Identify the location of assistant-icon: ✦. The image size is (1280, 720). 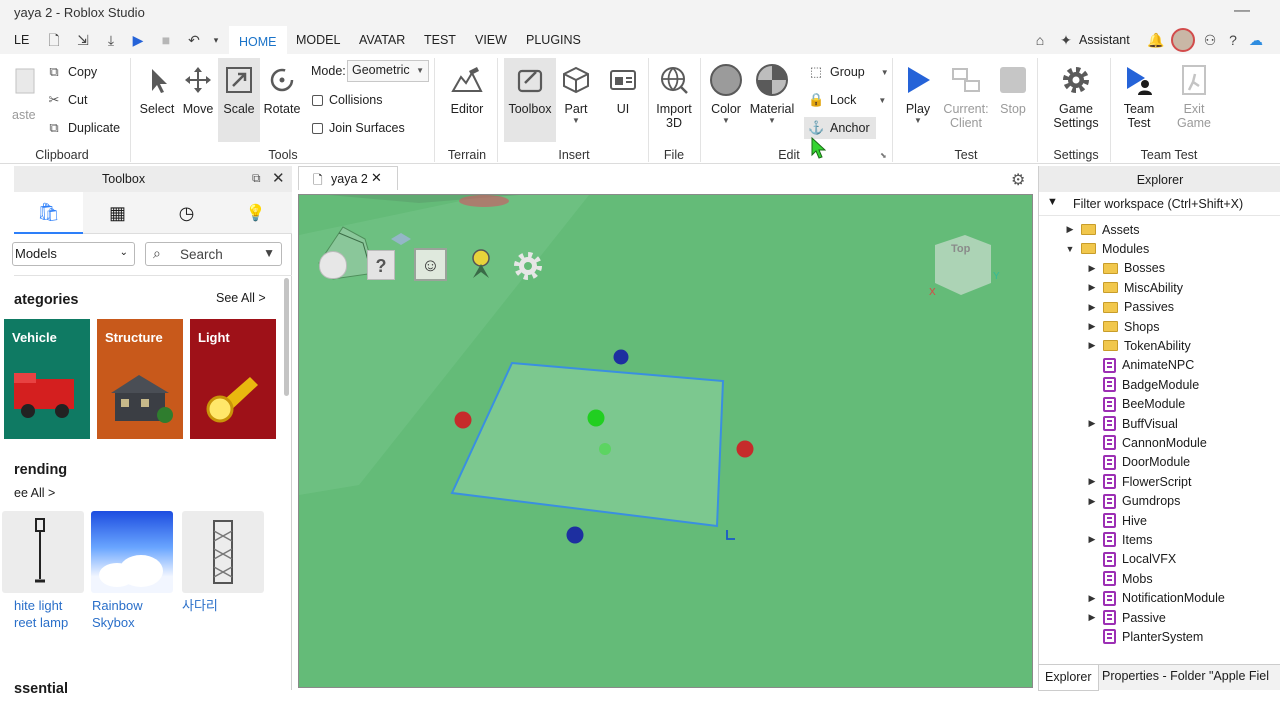
(1066, 40).